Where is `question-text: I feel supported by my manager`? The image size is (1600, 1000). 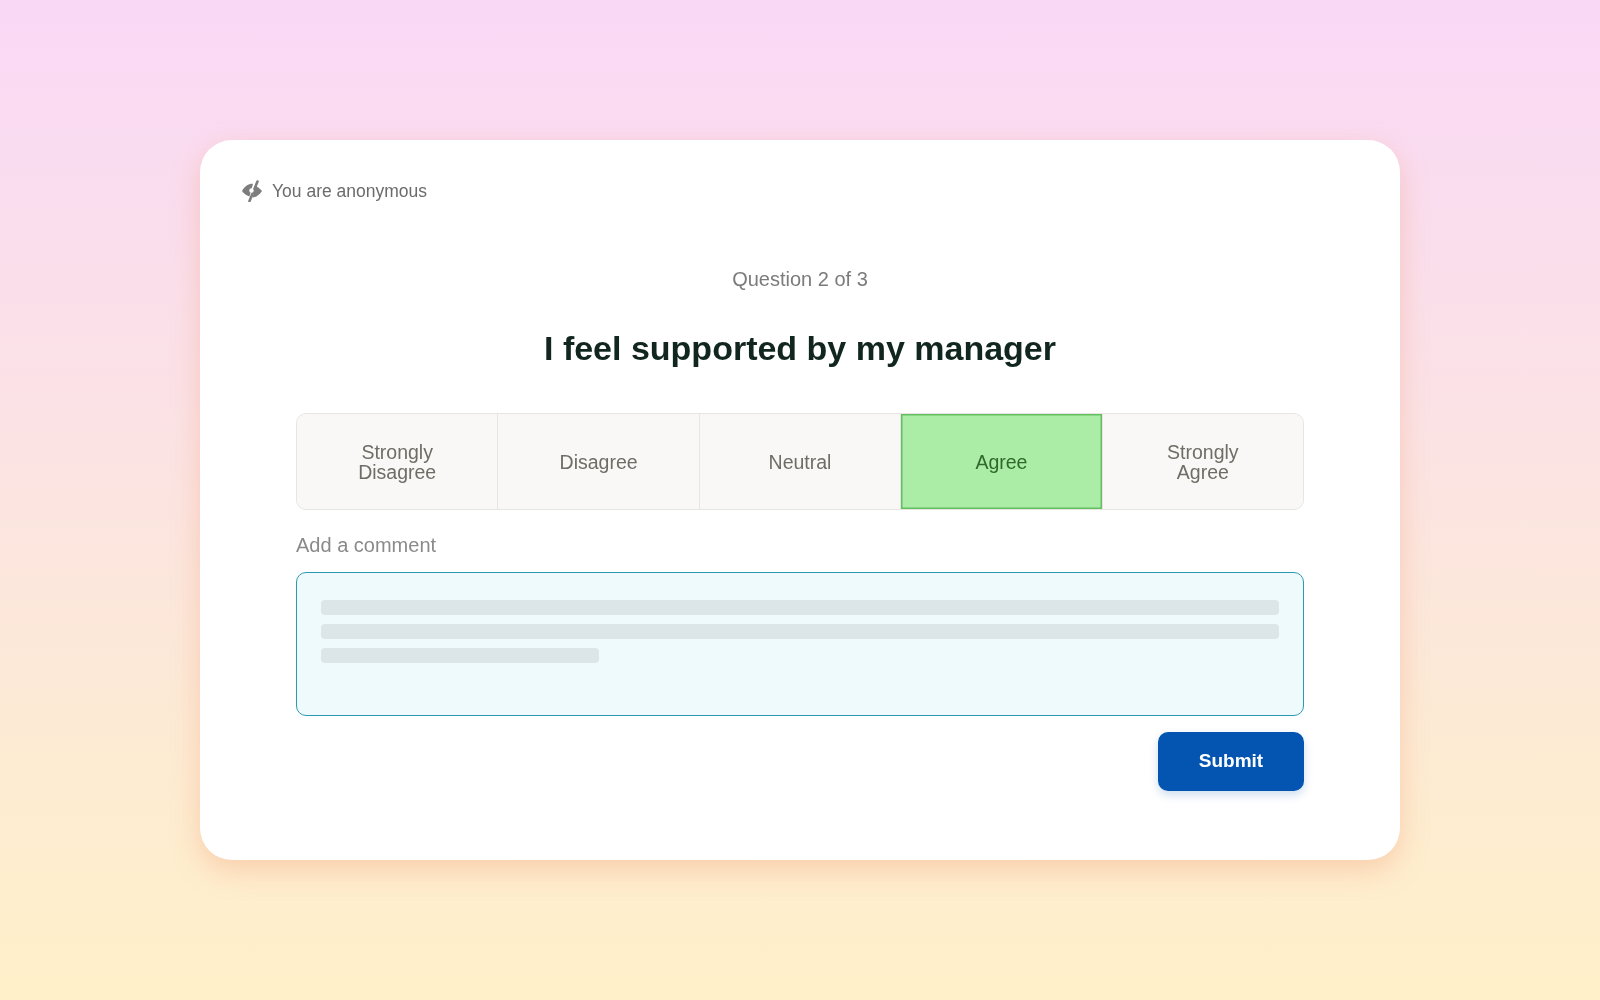
question-text: I feel supported by my manager is located at coordinates (800, 348).